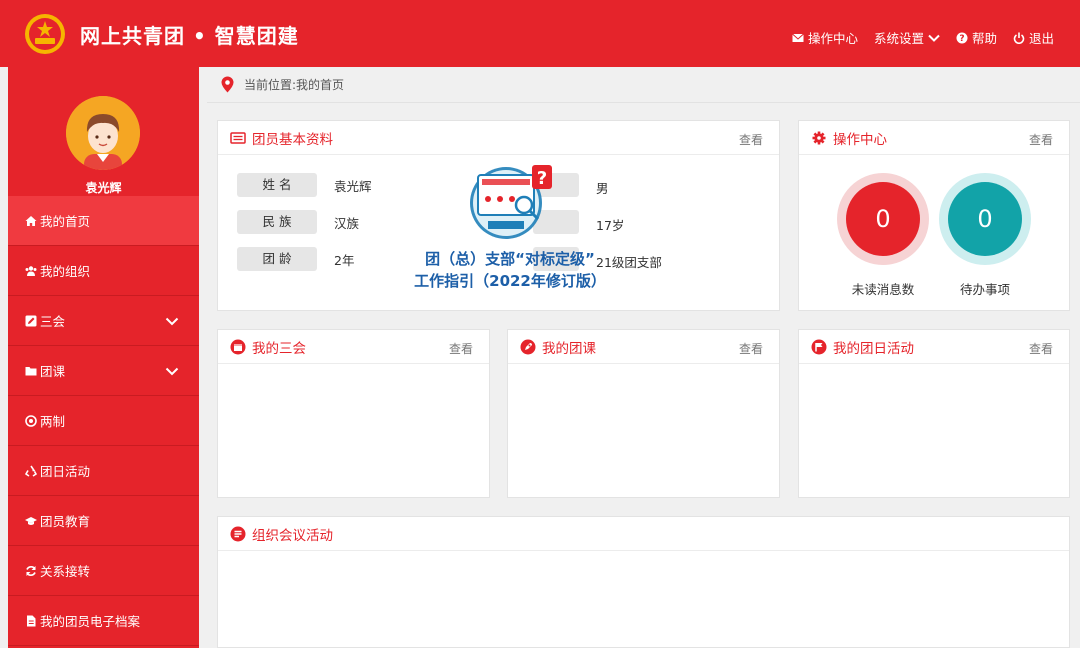 Image resolution: width=1080 pixels, height=648 pixels. Describe the element at coordinates (238, 347) in the screenshot. I see `calendar-icon` at that location.